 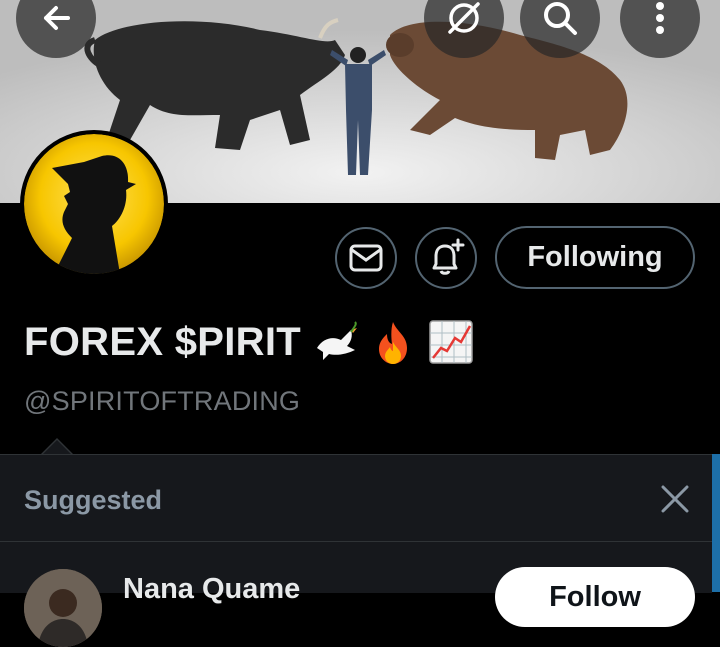 What do you see at coordinates (93, 500) in the screenshot?
I see `suggested-title: Suggested` at bounding box center [93, 500].